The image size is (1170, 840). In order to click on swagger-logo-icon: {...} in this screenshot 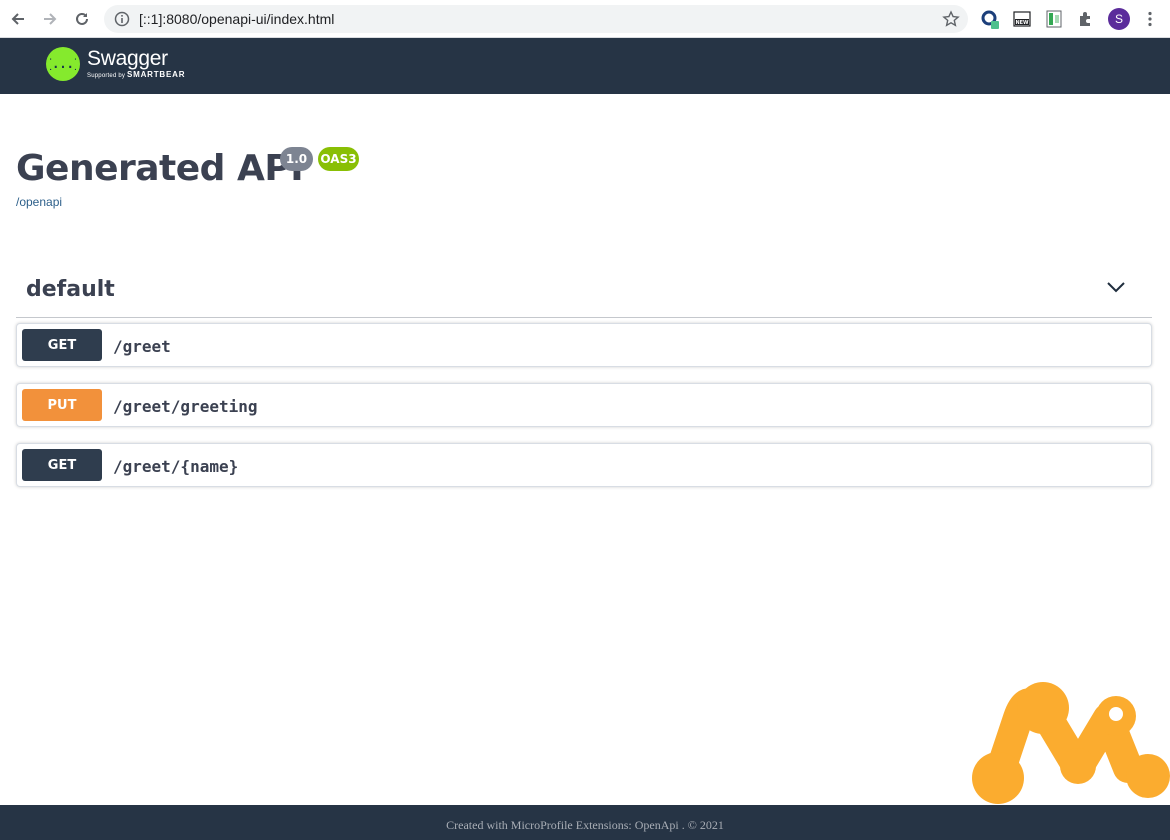, I will do `click(63, 64)`.